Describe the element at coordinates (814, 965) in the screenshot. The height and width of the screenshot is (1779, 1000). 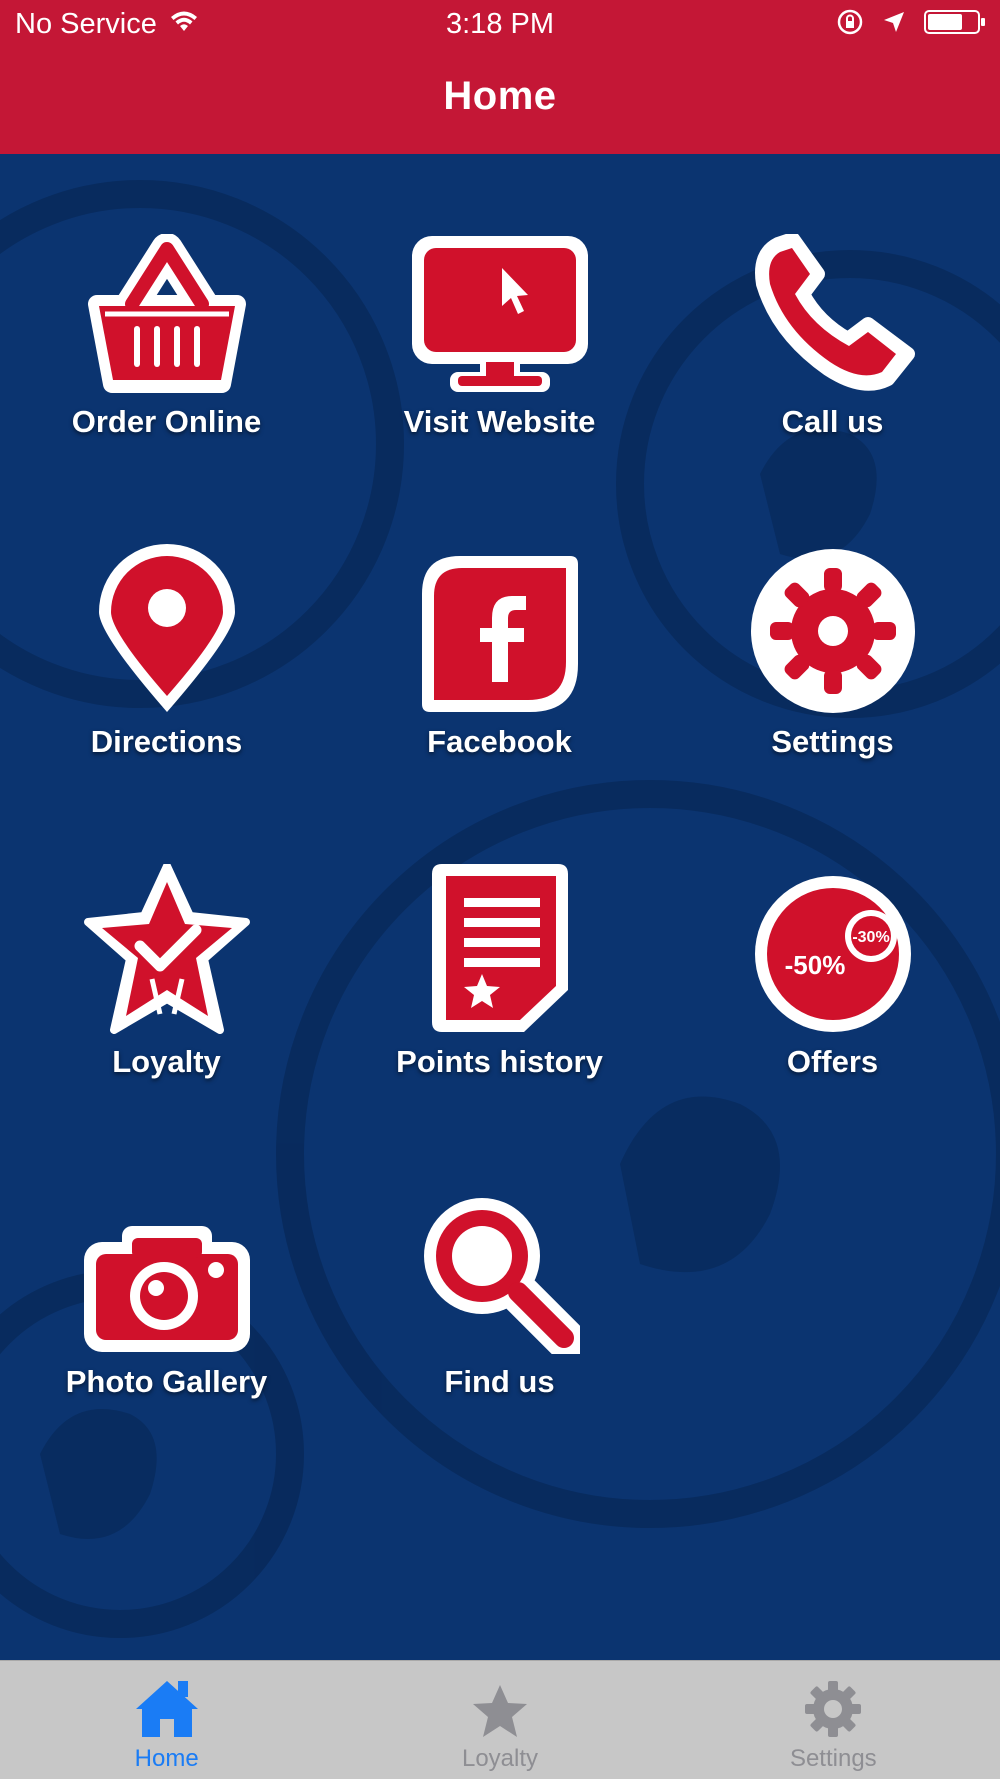
I see `offers-badge-large: -50%` at that location.